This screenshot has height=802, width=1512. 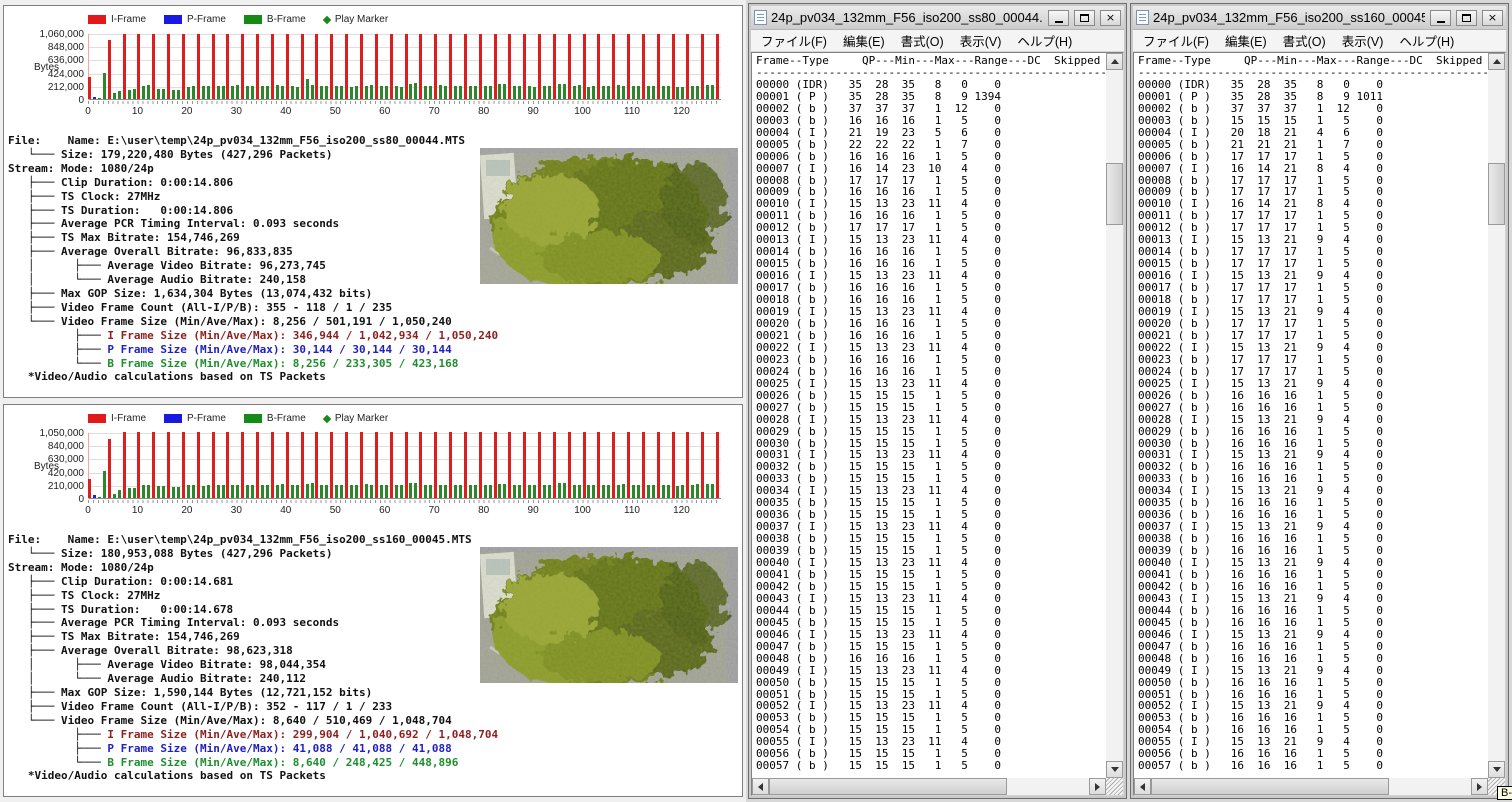 I want to click on y-axis-labels: 1,050,000 840,000 630,000 420,000 210,000 0, so click(x=44, y=466).